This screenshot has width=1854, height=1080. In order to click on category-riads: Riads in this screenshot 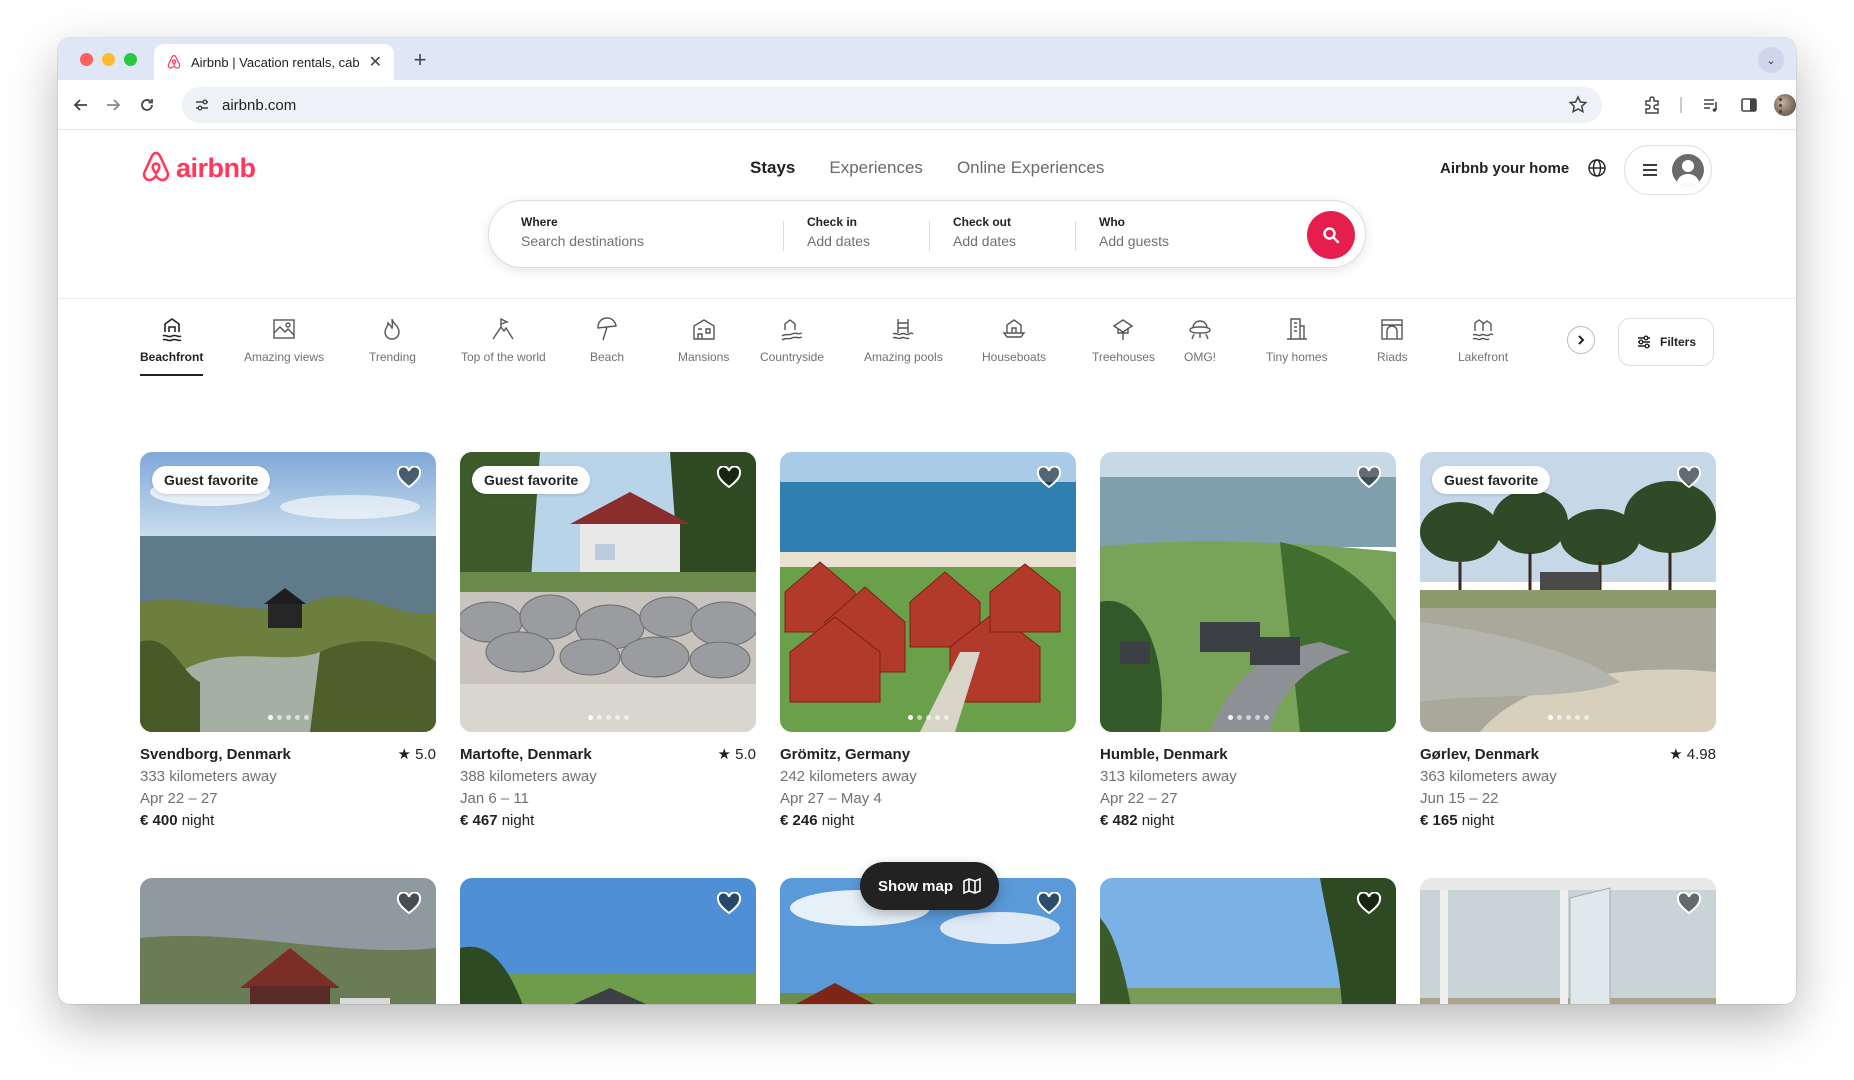, I will do `click(1392, 340)`.